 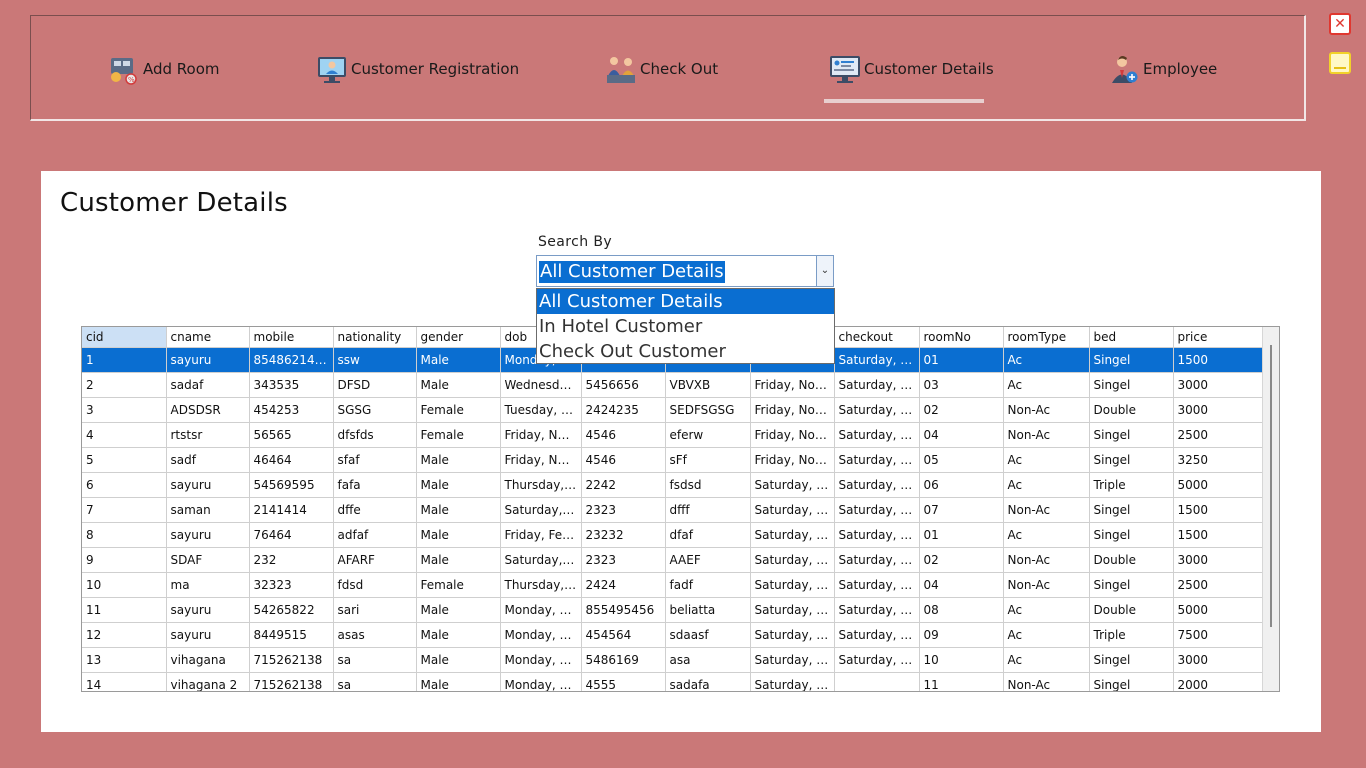 I want to click on column-header: cname, so click(x=208, y=337).